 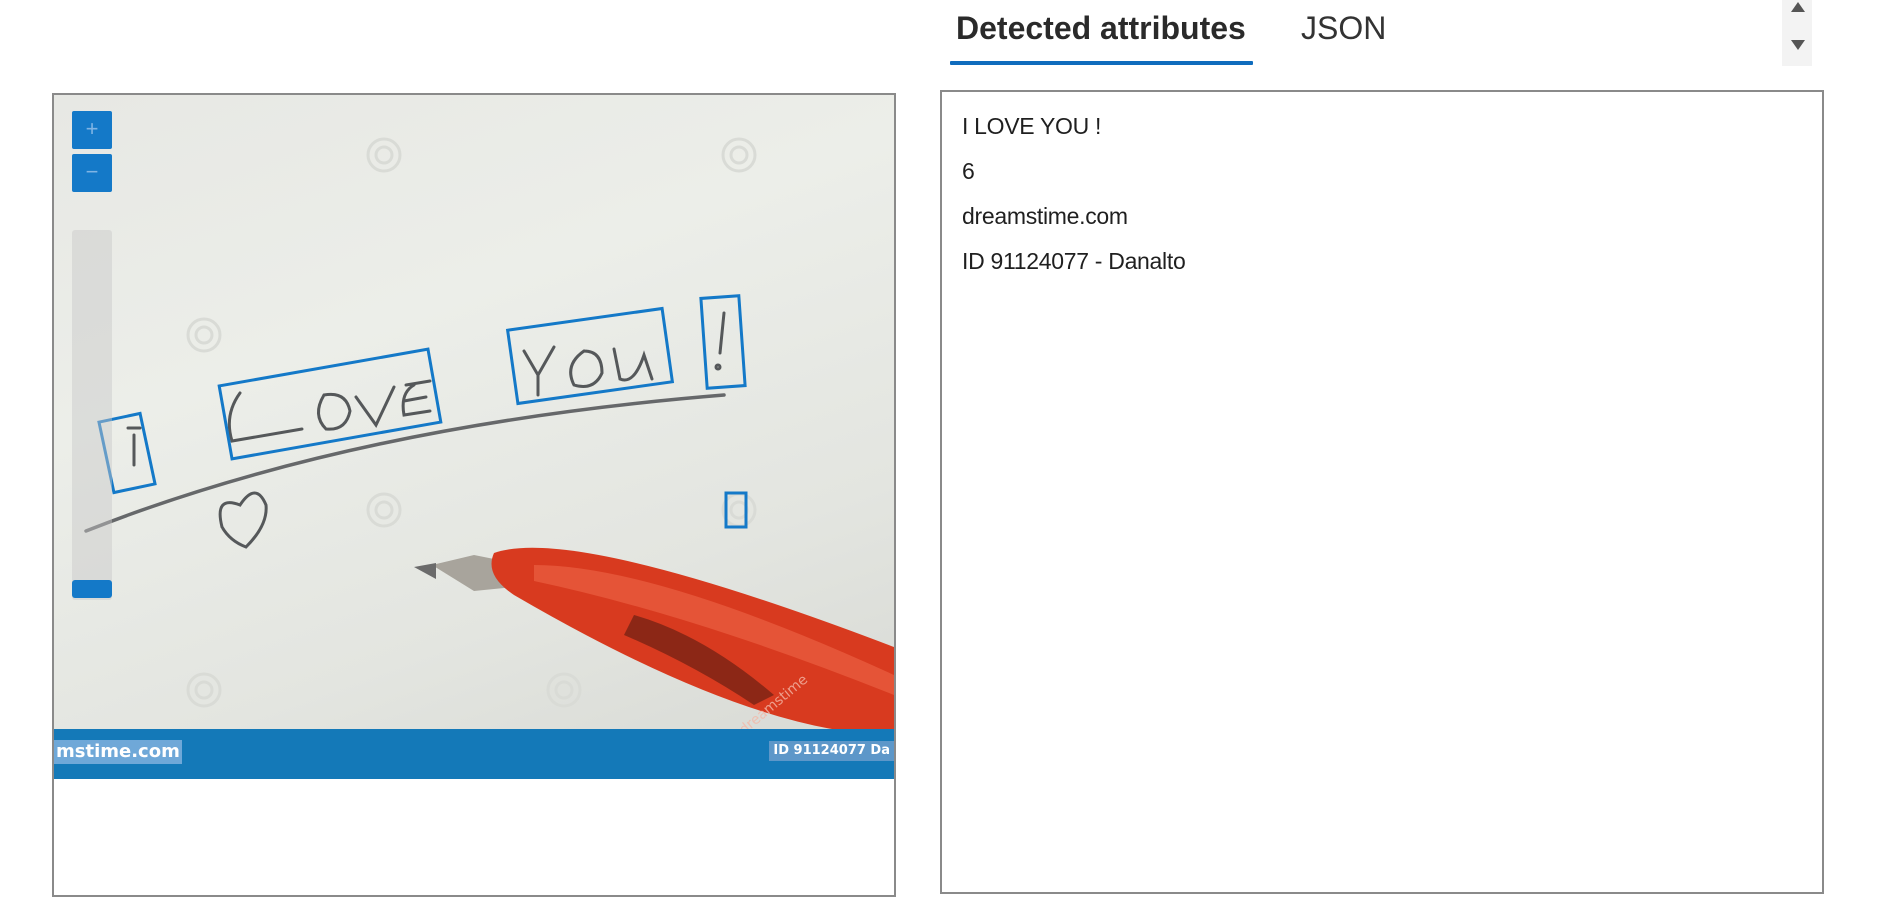 I want to click on handwriting-strokes, so click(x=405, y=430).